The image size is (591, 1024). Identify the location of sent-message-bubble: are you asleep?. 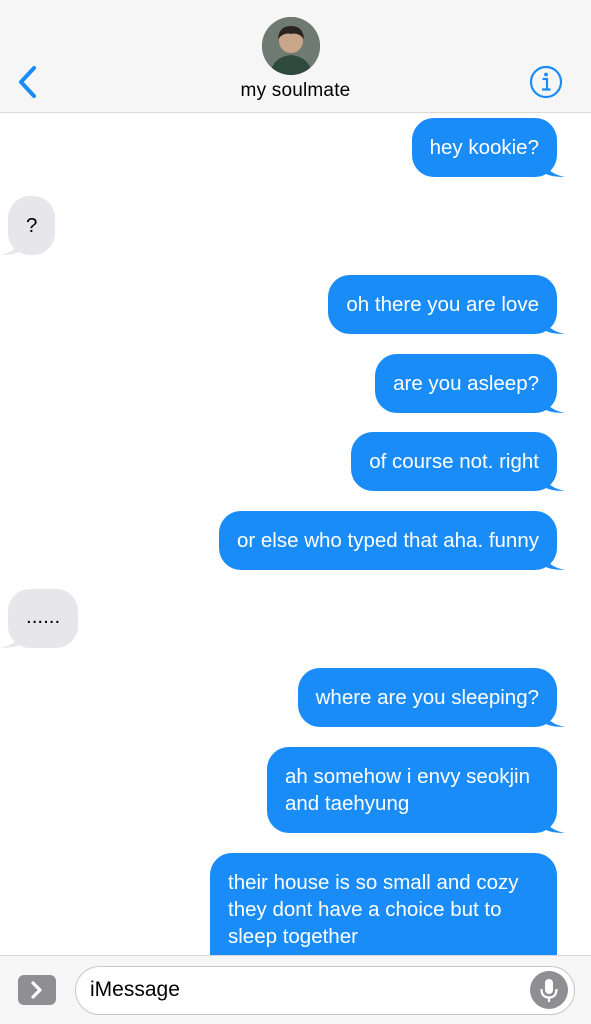
(470, 383).